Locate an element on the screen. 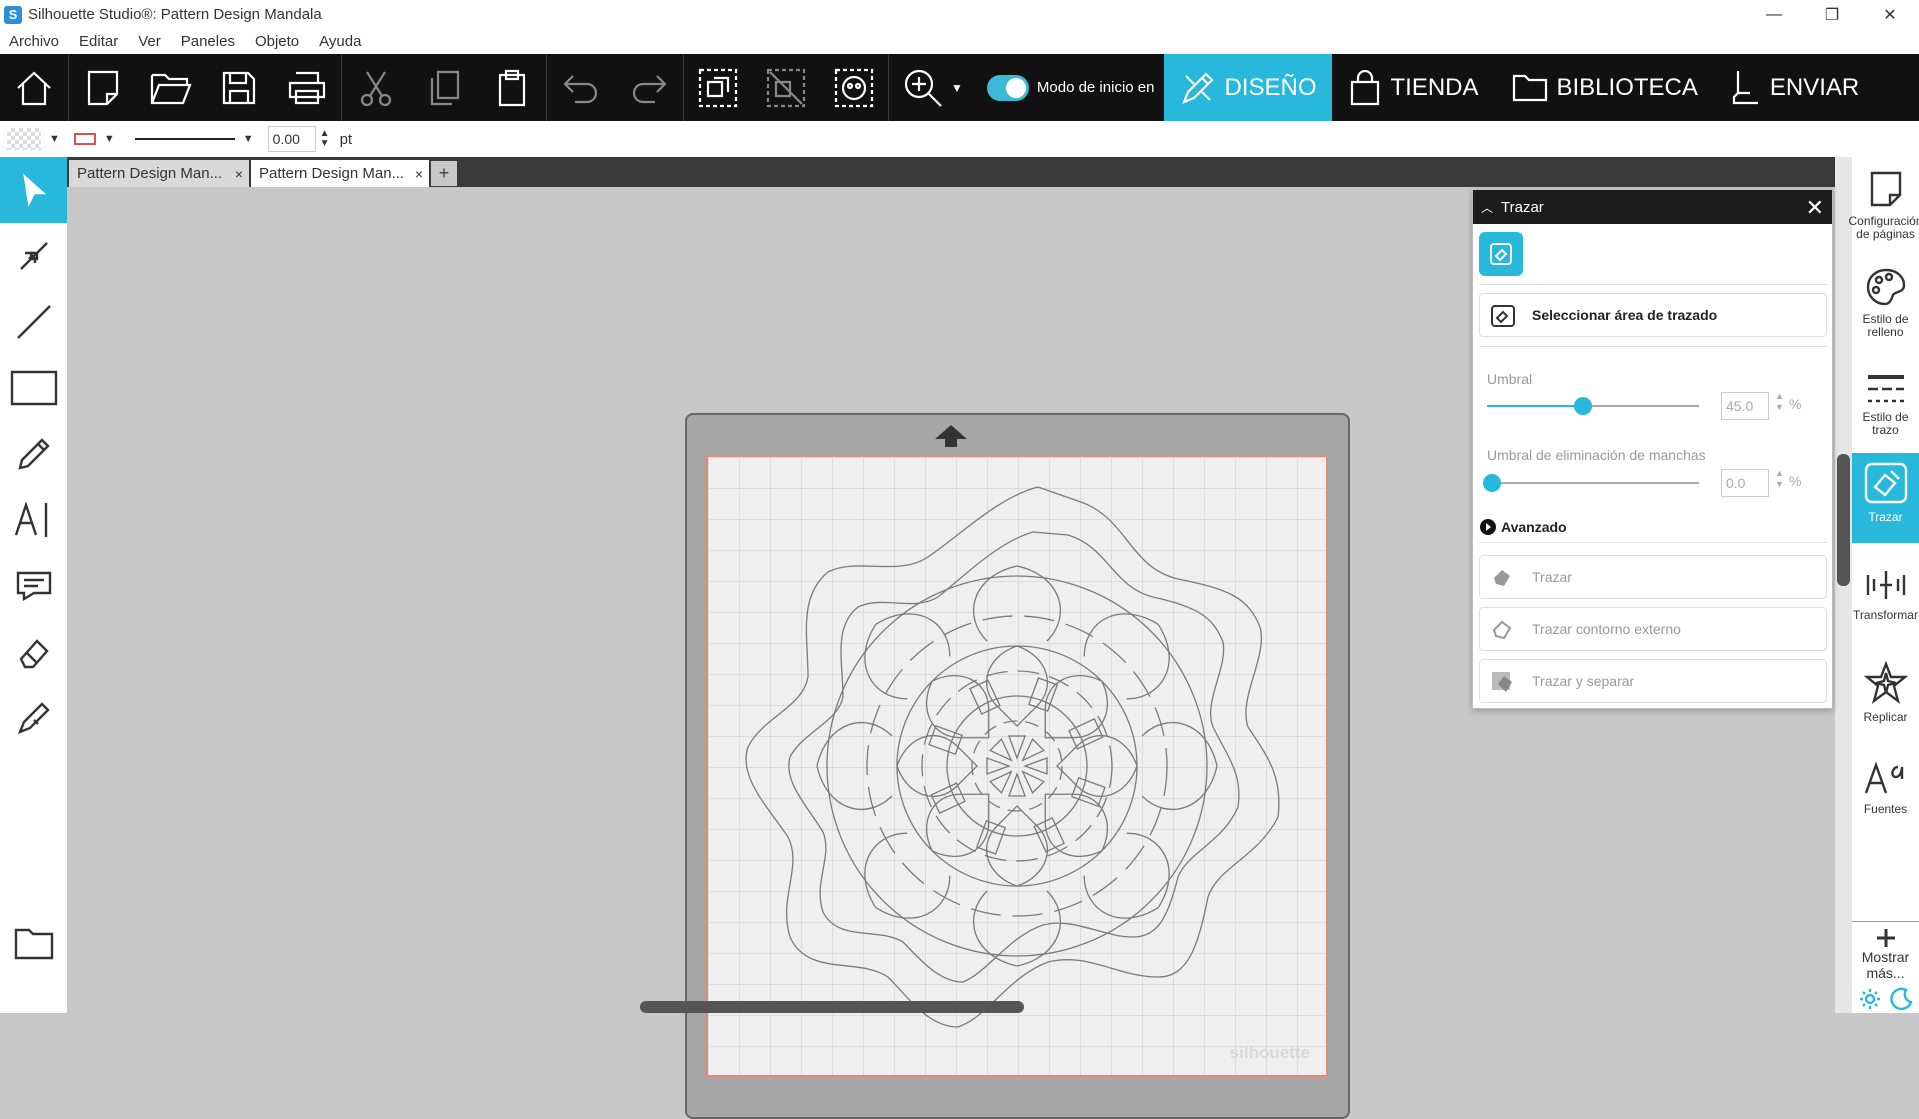  document-tab-1: Pattern Design Man... × is located at coordinates (159, 173).